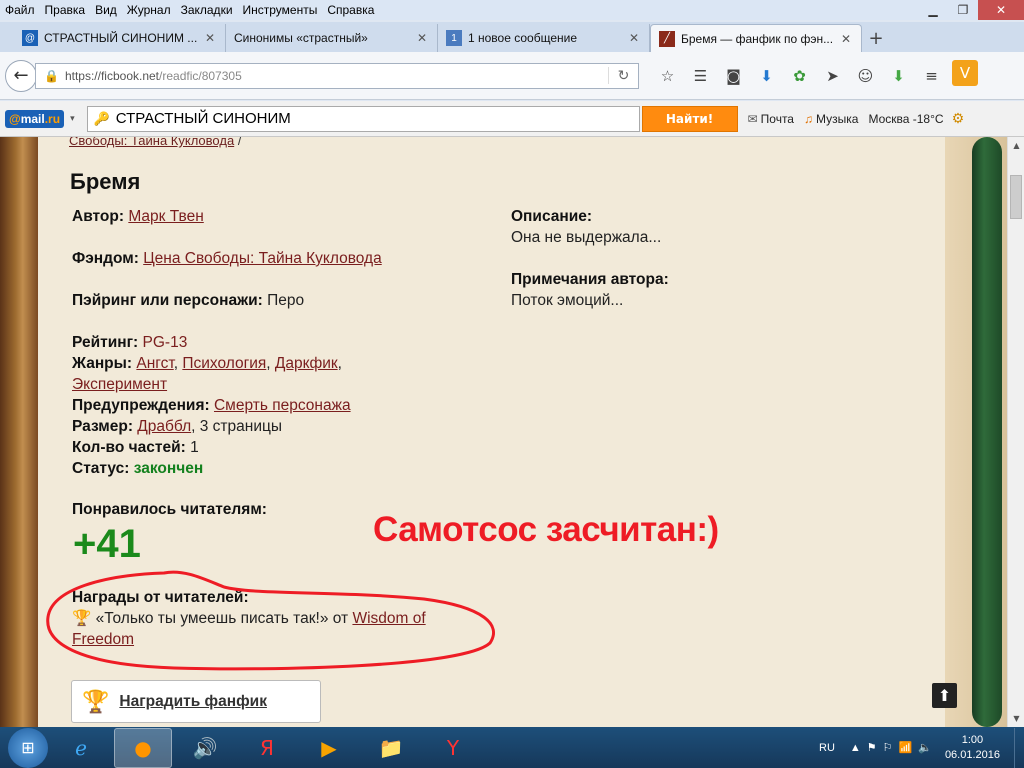 Image resolution: width=1024 pixels, height=768 pixels. I want to click on menu-file: Файл, so click(20, 10).